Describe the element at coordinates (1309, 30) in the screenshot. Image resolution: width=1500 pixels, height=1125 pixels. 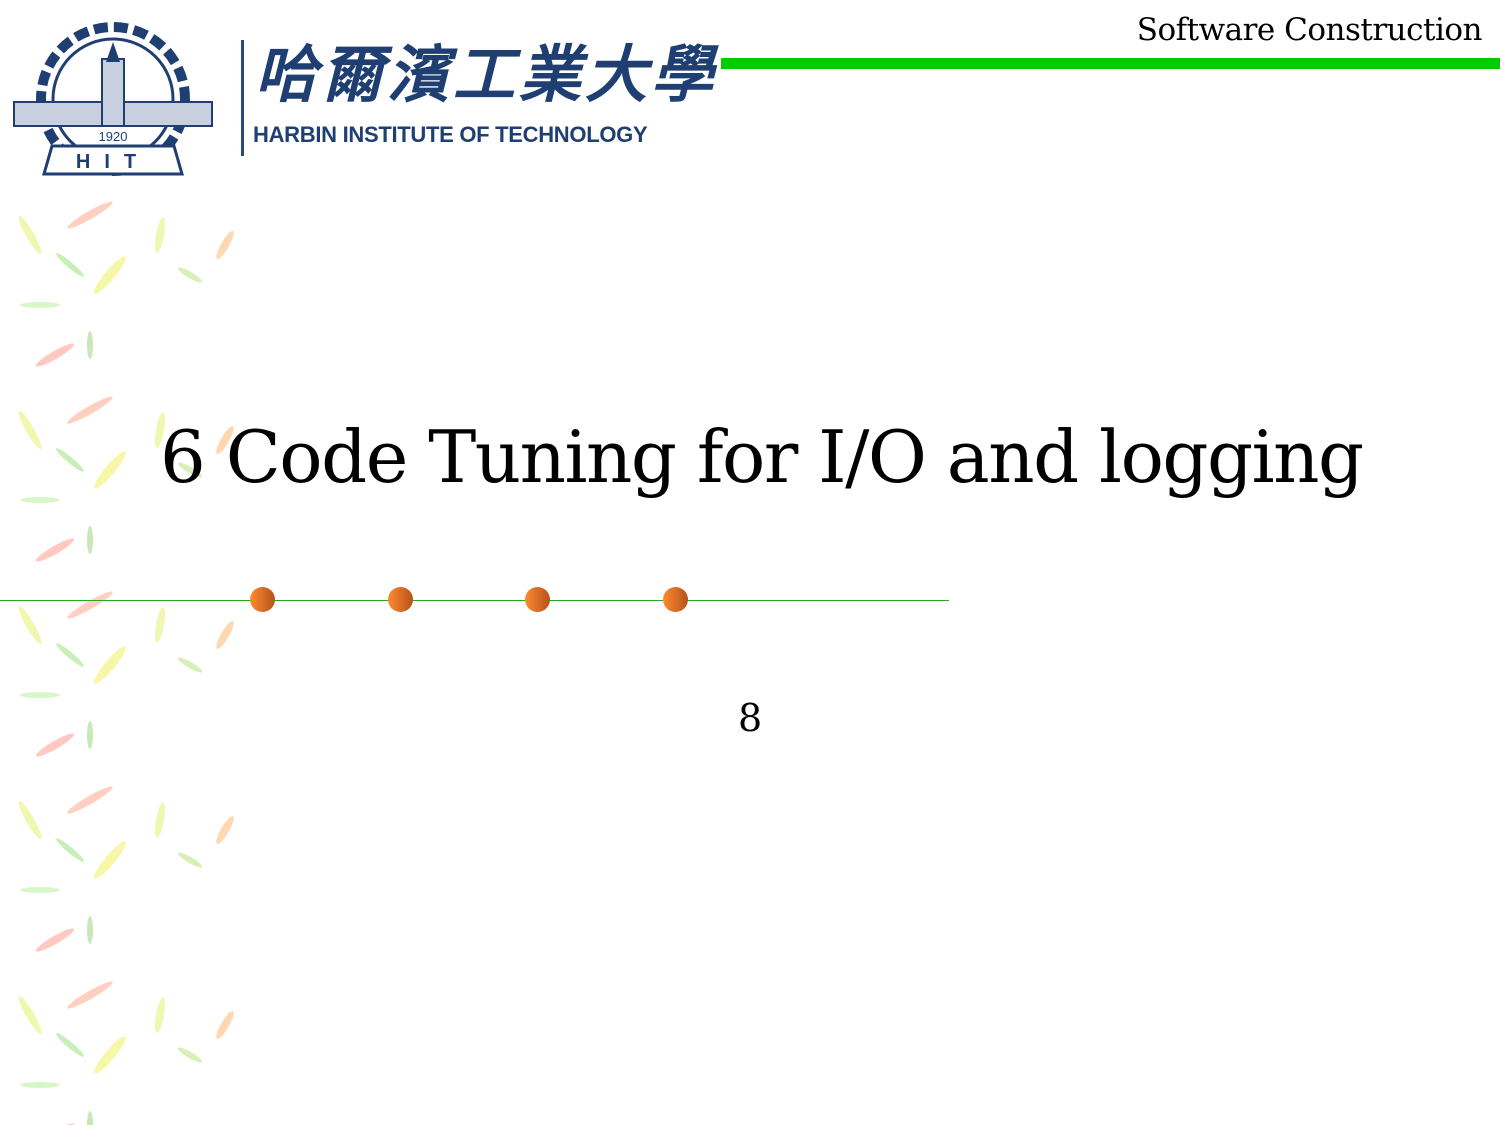
I see `course-title: Software Construction` at that location.